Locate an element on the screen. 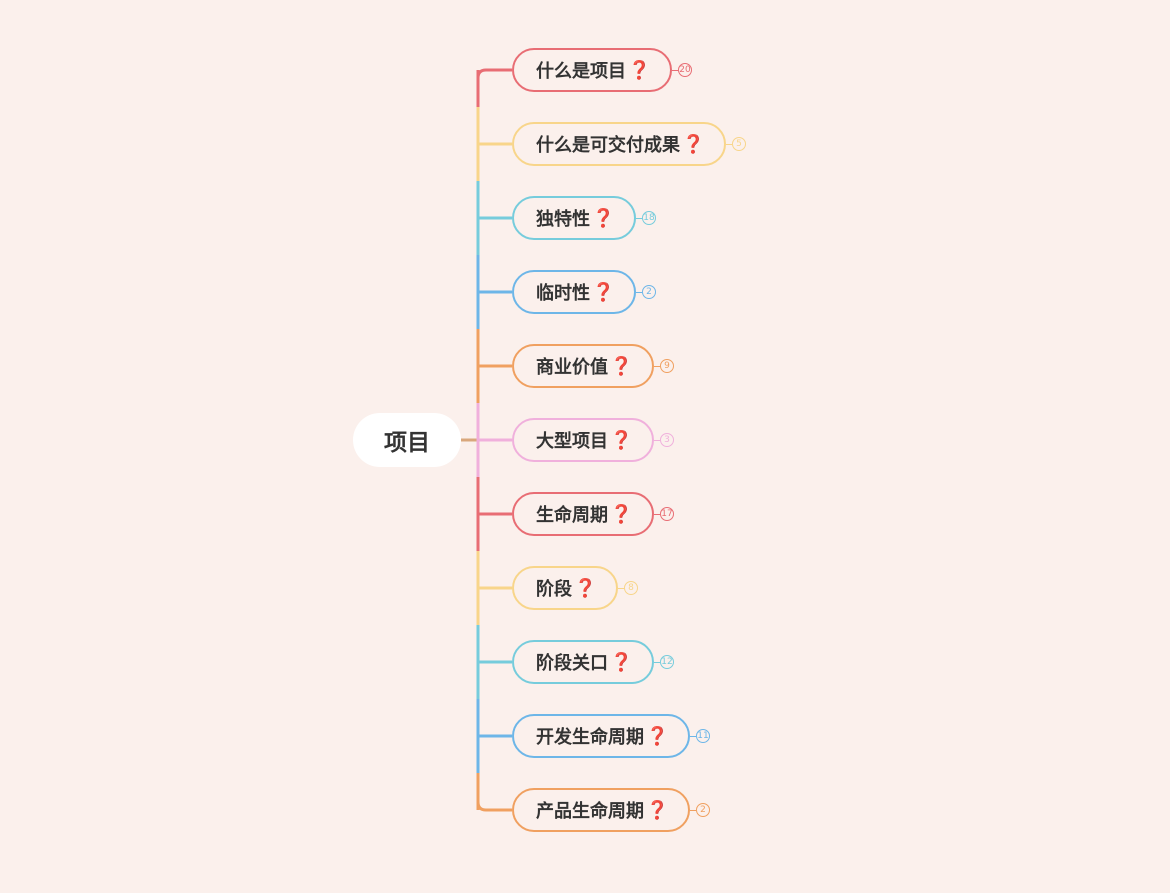 This screenshot has height=893, width=1170. child-count-badge: 12 is located at coordinates (667, 662).